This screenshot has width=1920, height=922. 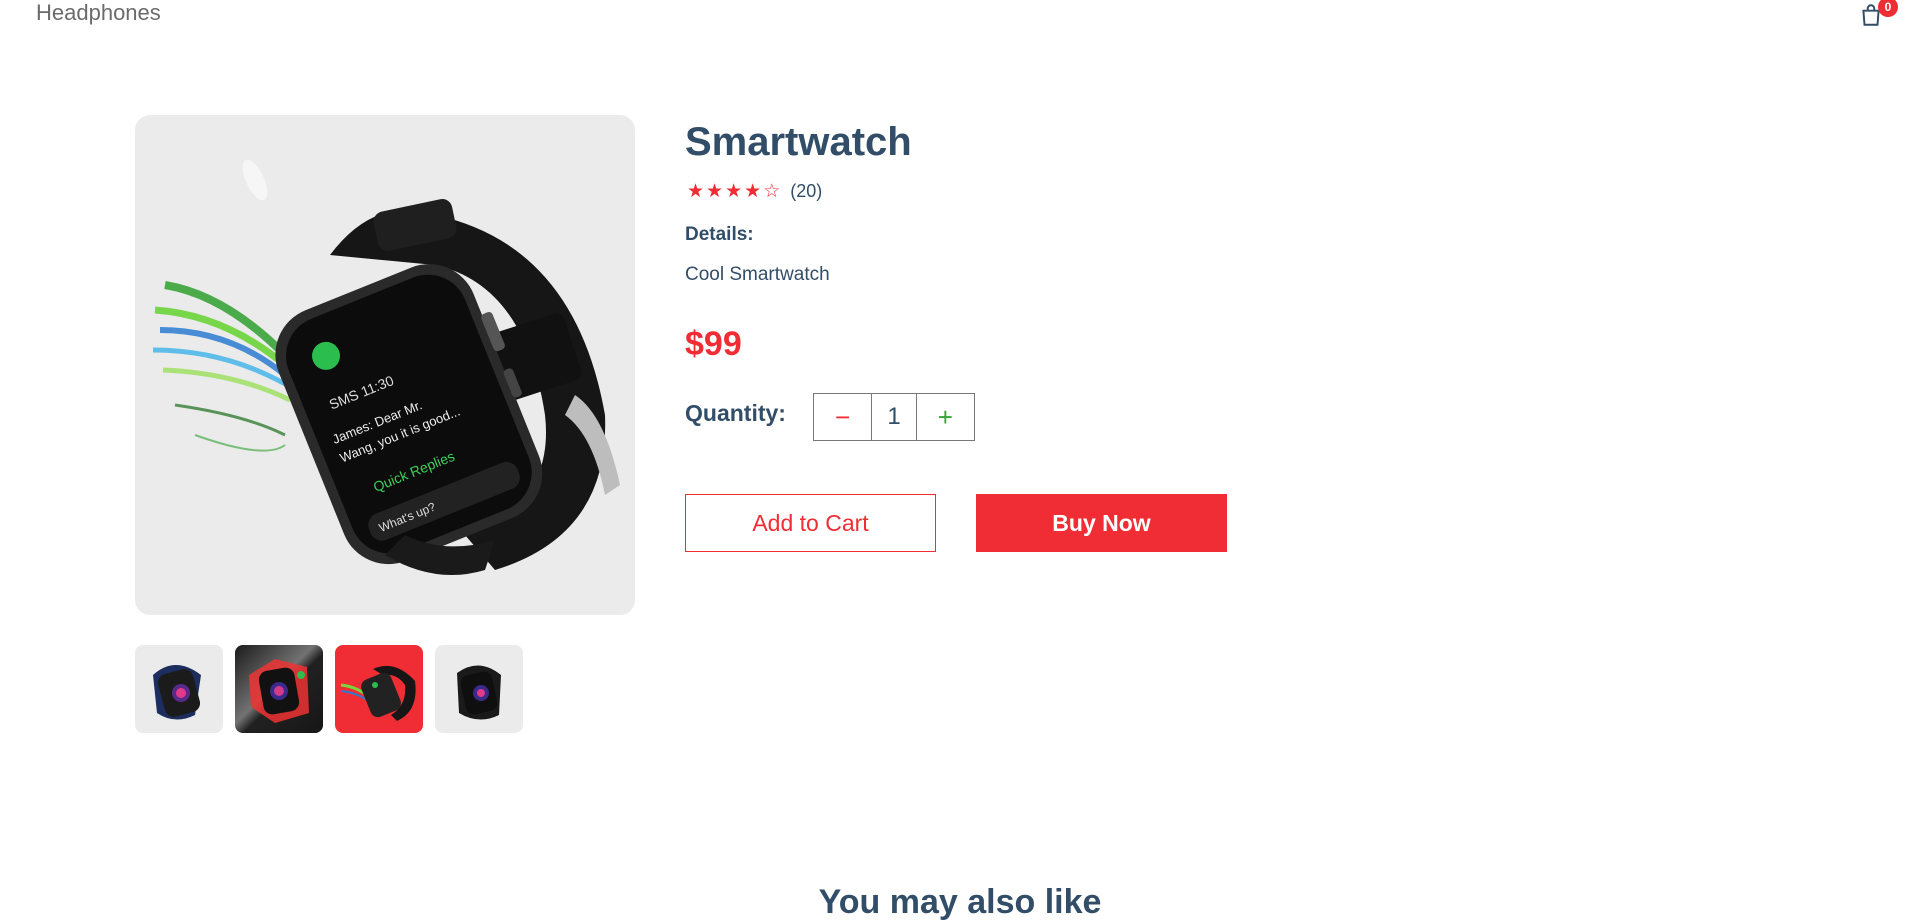 I want to click on add-to-cart-button: Add to Cart, so click(x=810, y=523).